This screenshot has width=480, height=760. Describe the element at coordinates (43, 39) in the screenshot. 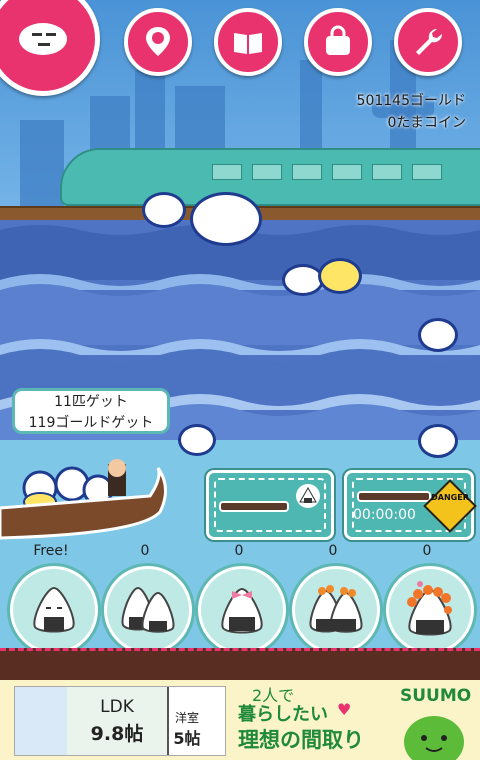

I see `fish-face-icon` at that location.